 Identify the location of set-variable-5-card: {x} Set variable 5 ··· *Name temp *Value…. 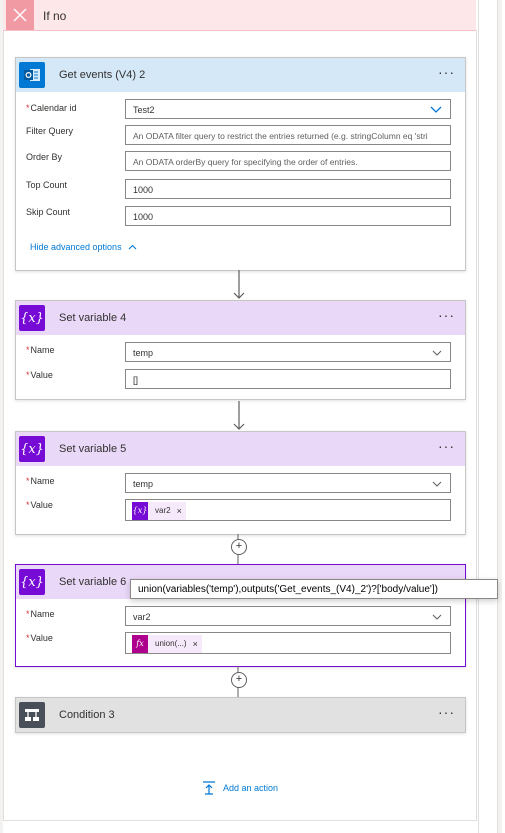
(240, 483).